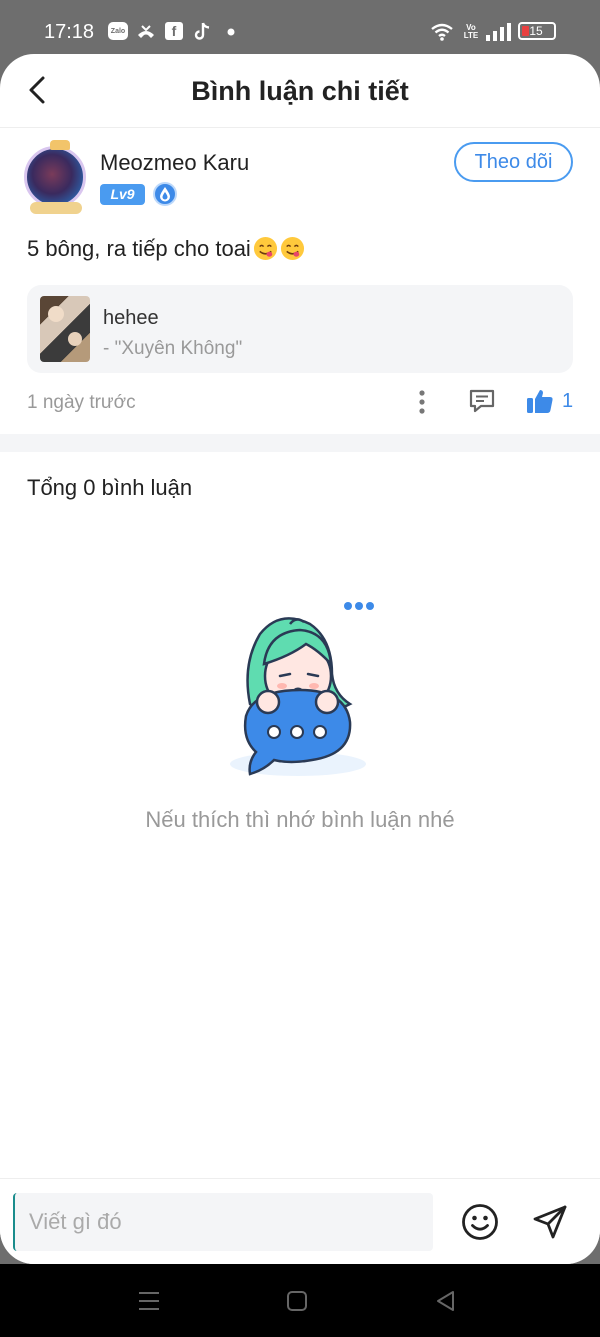 The height and width of the screenshot is (1337, 600). What do you see at coordinates (300, 329) in the screenshot?
I see `quoted-post-card: hehee - "Xuyên Không"` at bounding box center [300, 329].